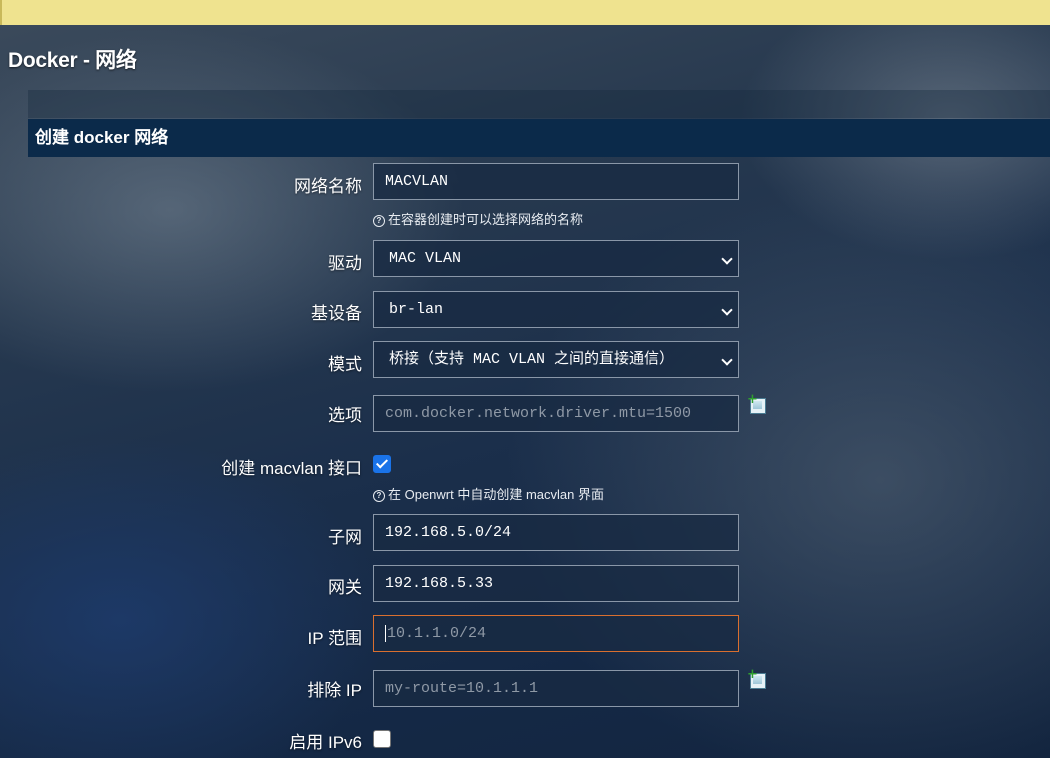 This screenshot has width=1050, height=758. What do you see at coordinates (328, 186) in the screenshot?
I see `network-name-label: 网络名称` at bounding box center [328, 186].